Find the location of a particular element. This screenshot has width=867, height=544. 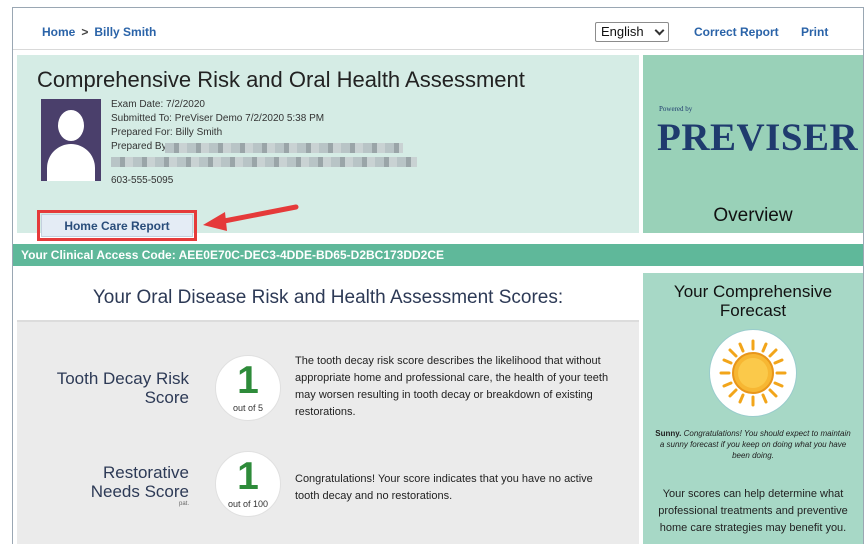

prepared-for: Prepared For: Billy Smith is located at coordinates (167, 132).